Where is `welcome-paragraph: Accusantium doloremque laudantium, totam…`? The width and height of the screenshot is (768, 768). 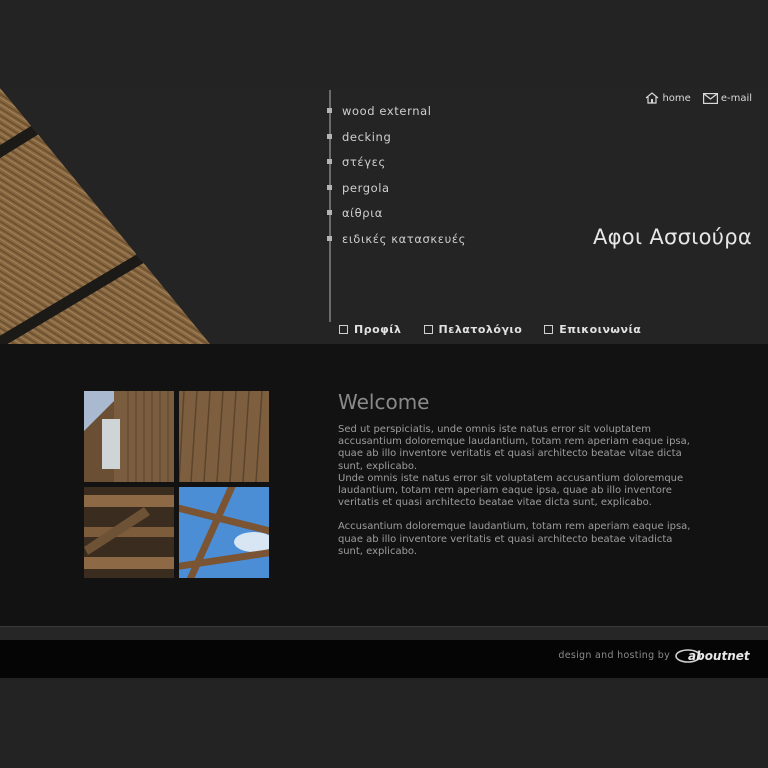
welcome-paragraph: Accusantium doloremque laudantium, totam… is located at coordinates (514, 539).